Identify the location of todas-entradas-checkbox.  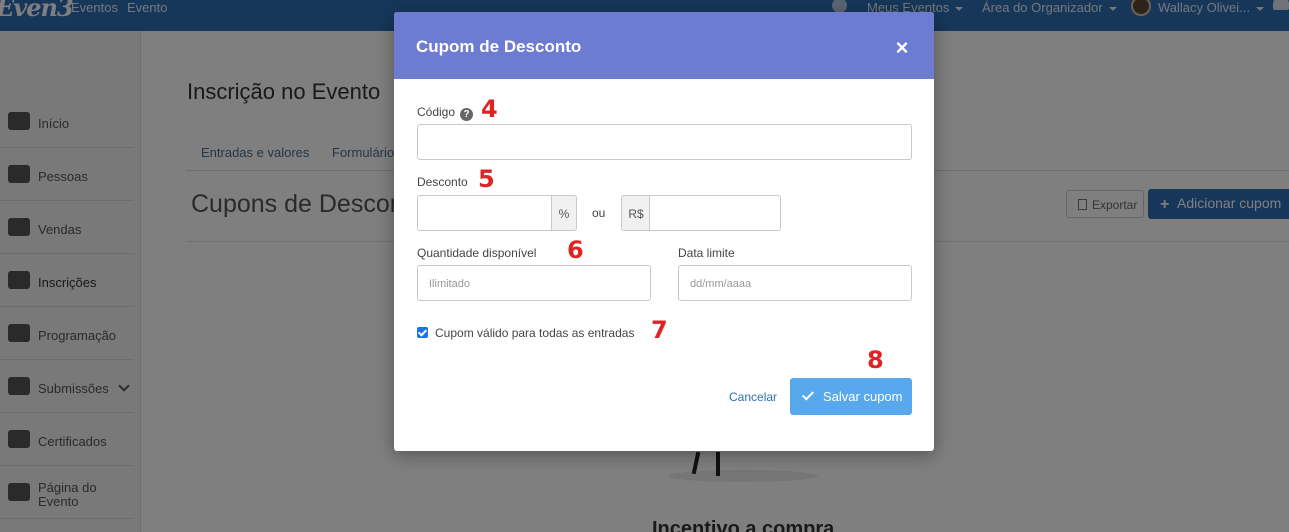
(422, 332).